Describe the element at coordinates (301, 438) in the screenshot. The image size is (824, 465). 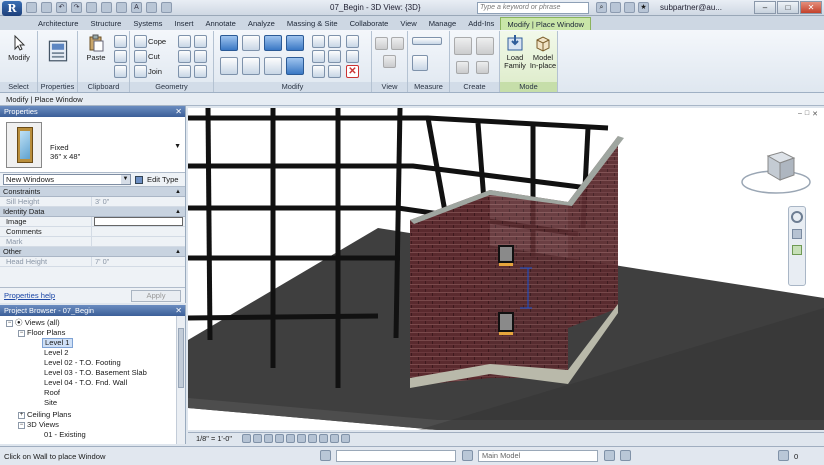
I see `crop-view-icon` at that location.